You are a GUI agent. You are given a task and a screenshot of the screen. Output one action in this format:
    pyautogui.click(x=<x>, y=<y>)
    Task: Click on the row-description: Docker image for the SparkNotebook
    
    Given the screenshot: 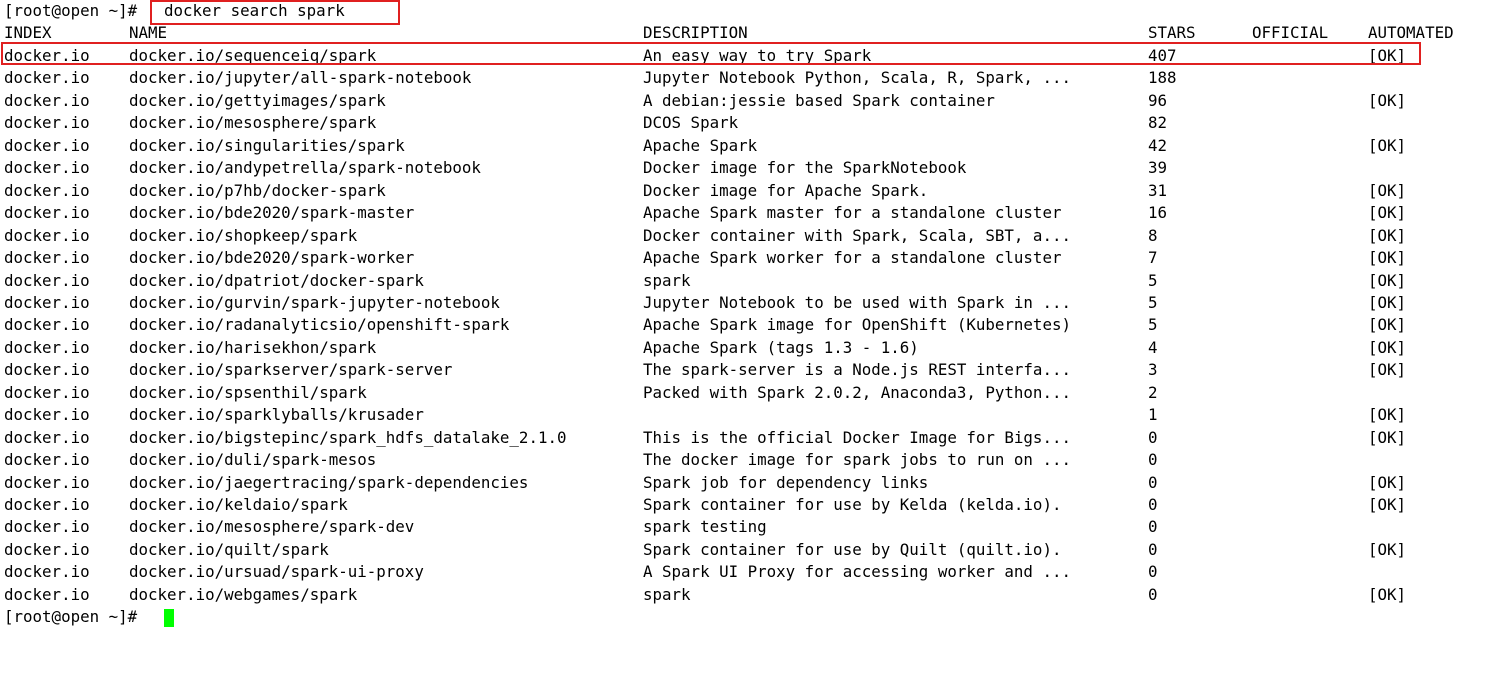 What is the action you would take?
    pyautogui.click(x=805, y=168)
    